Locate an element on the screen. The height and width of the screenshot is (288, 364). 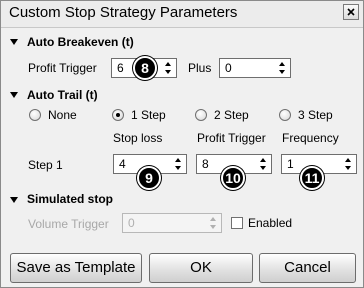
stop-loss-value: 4 is located at coordinates (122, 164).